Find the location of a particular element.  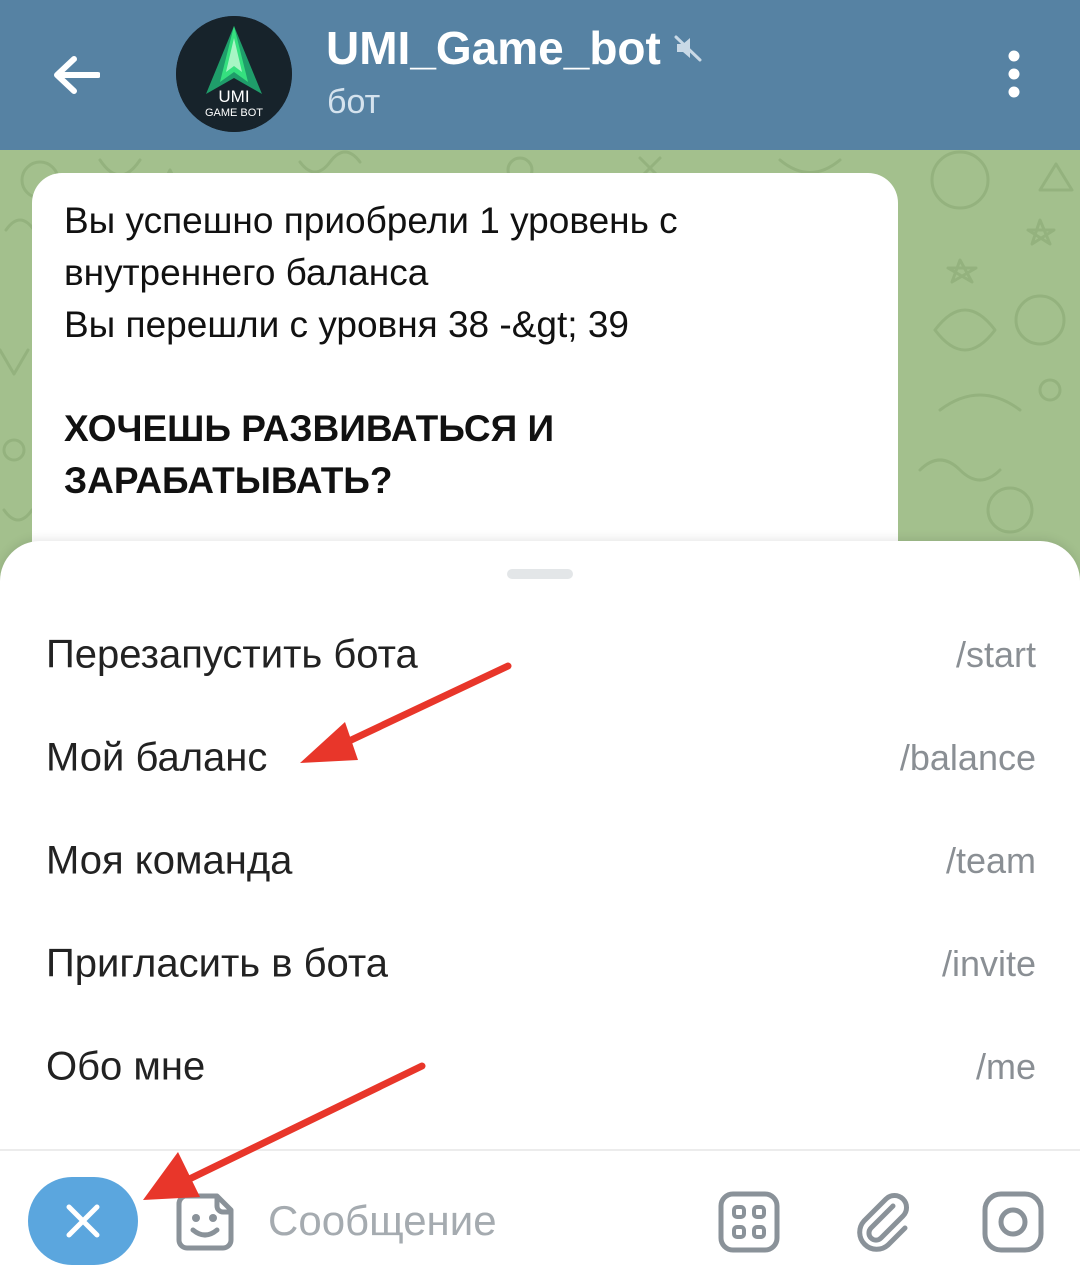

arrow-left-icon is located at coordinates (77, 75).